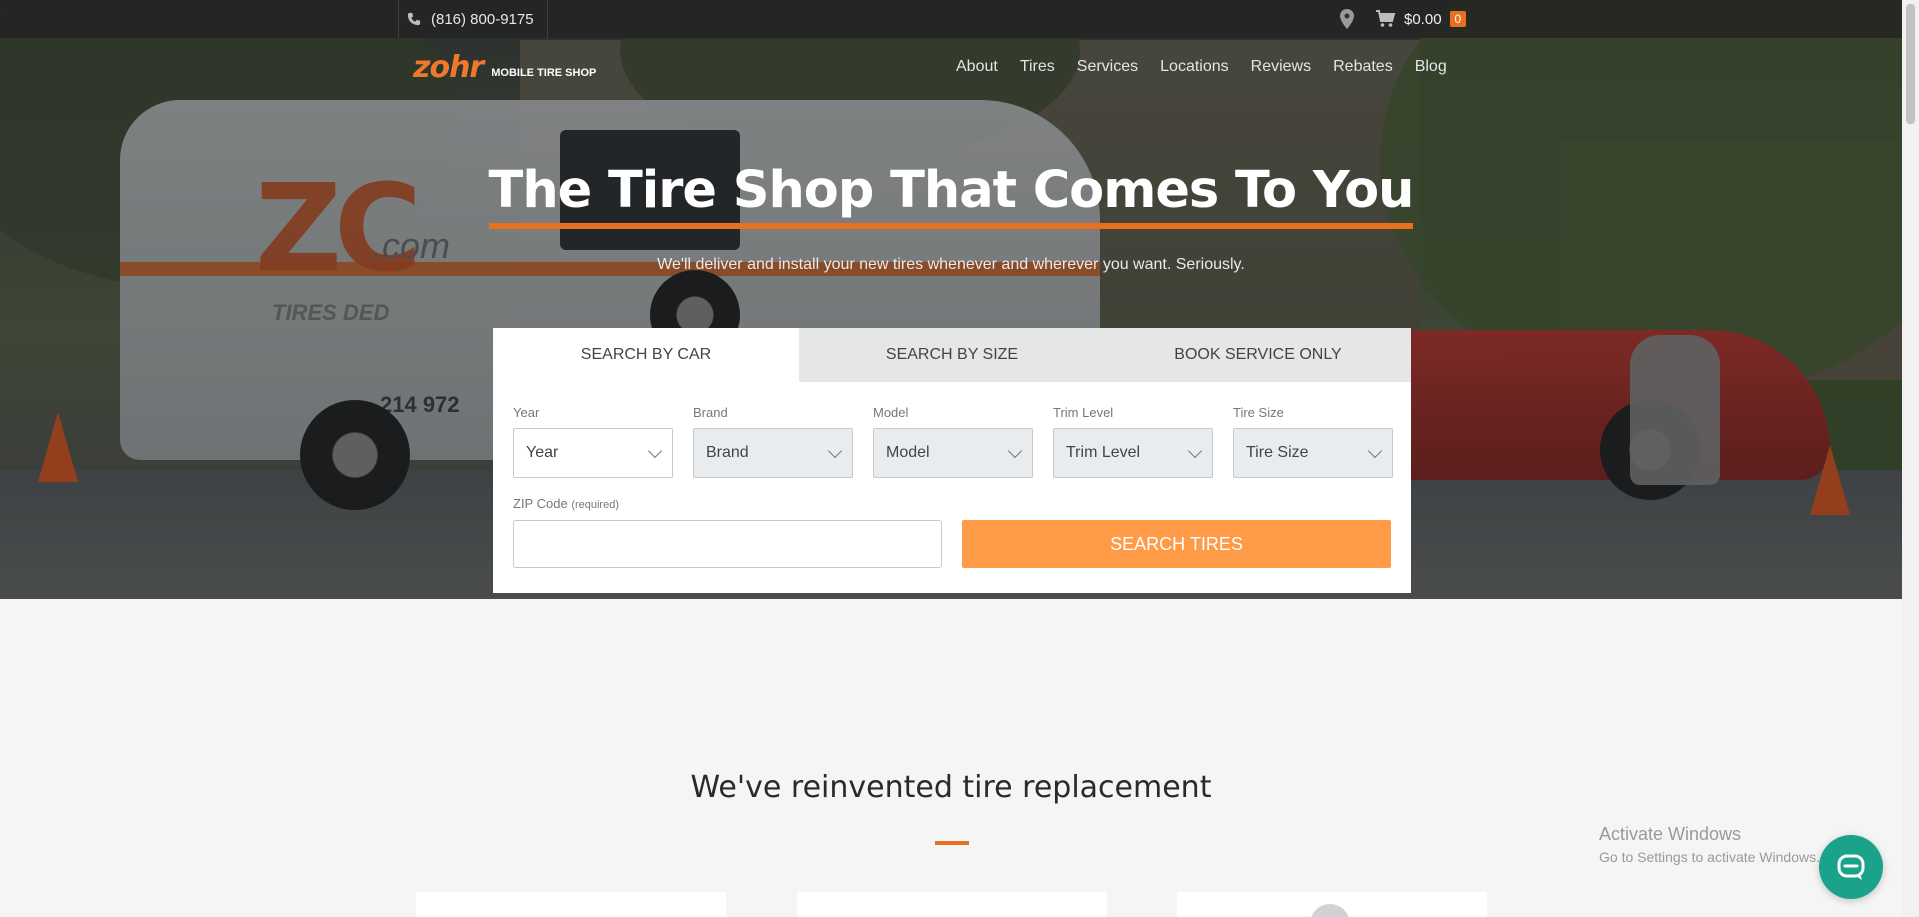  Describe the element at coordinates (414, 19) in the screenshot. I see `phone-icon` at that location.